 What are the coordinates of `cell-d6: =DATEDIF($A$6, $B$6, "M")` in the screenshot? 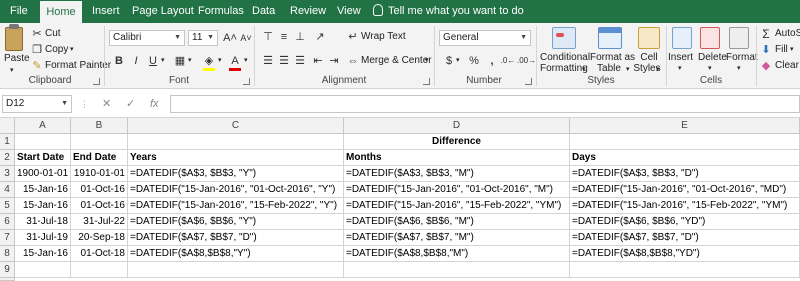 It's located at (457, 222).